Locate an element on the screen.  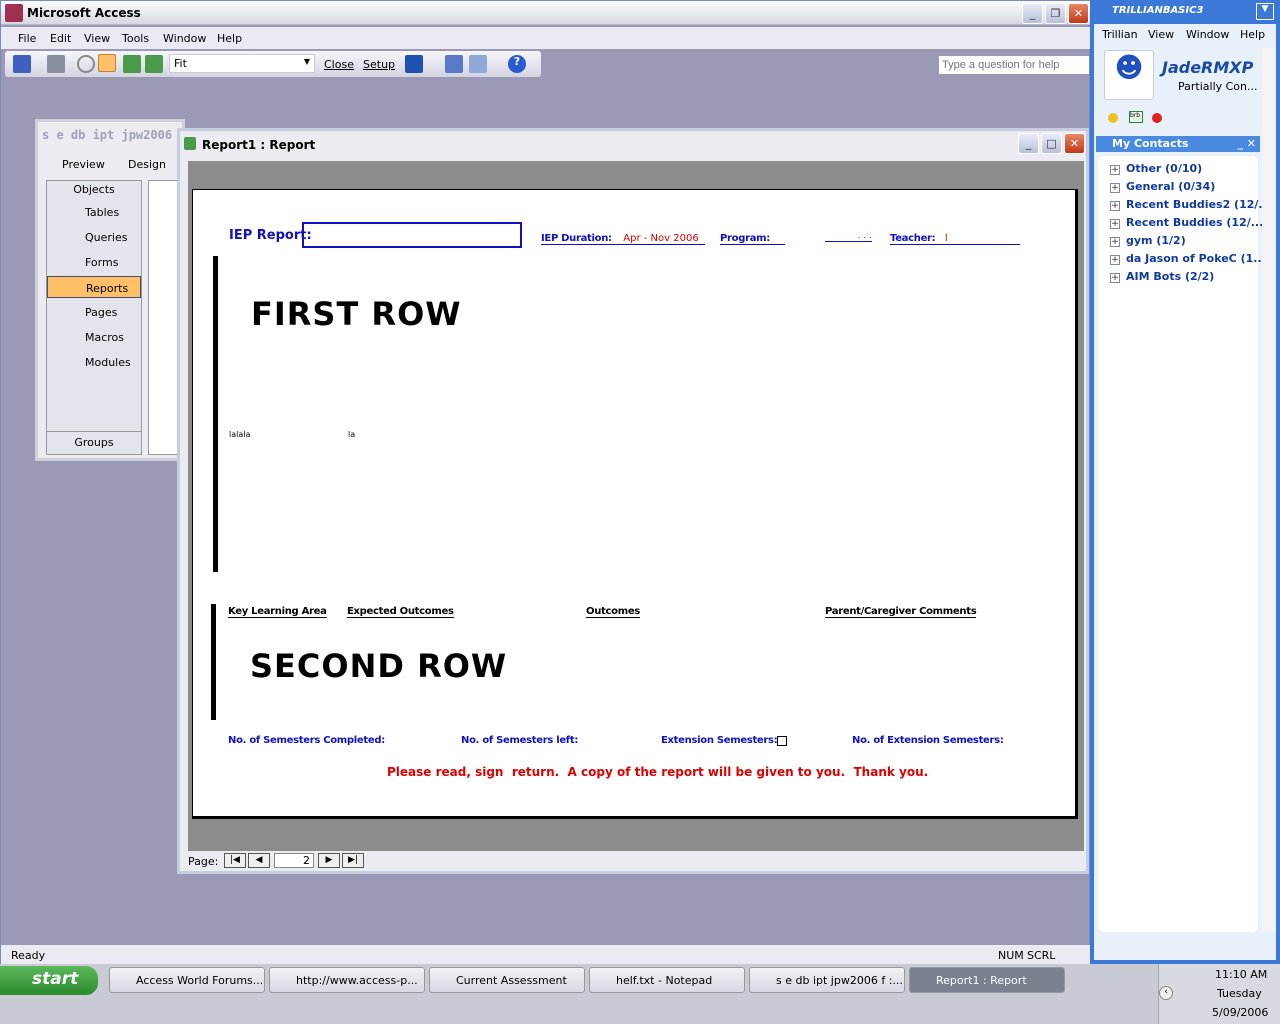
minimize-button: _ is located at coordinates (1032, 13).